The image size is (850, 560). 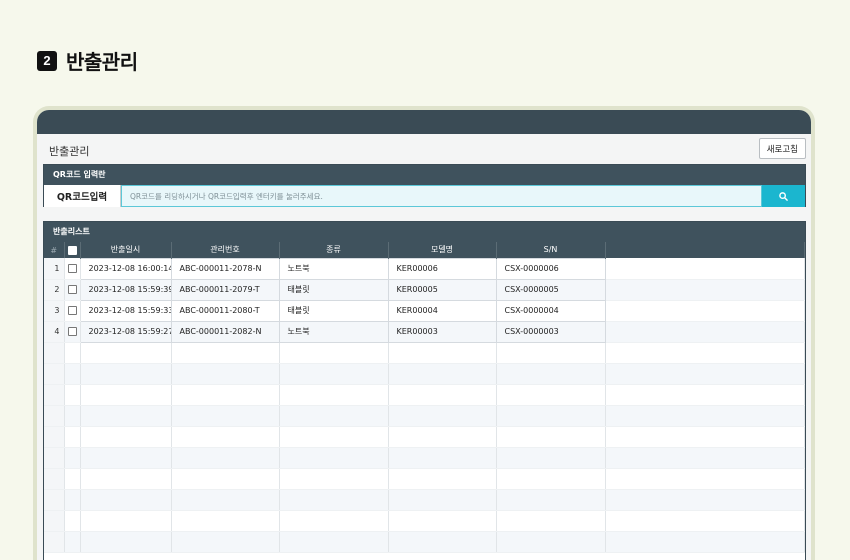 What do you see at coordinates (333, 331) in the screenshot?
I see `cell-type: 노트북` at bounding box center [333, 331].